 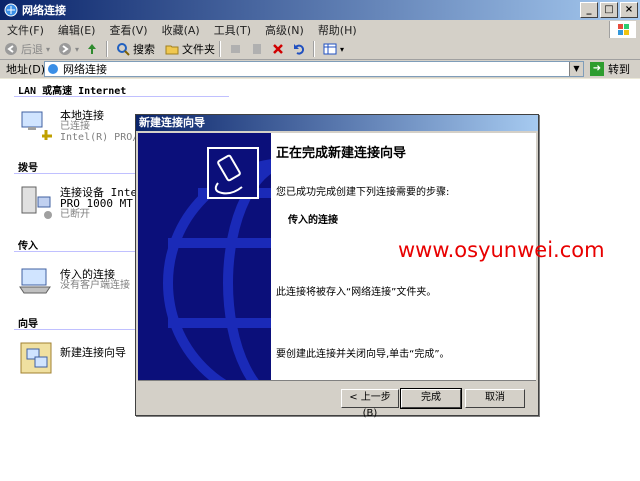 What do you see at coordinates (28, 168) in the screenshot?
I see `group-header-dialup: 拨号` at bounding box center [28, 168].